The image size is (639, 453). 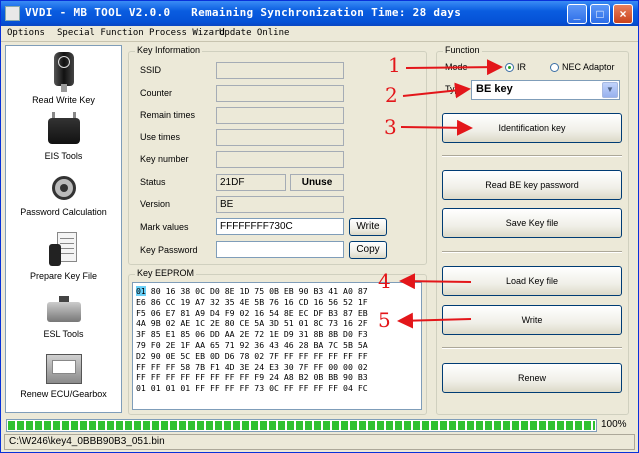 What do you see at coordinates (151, 70) in the screenshot?
I see `ssid-label: SSID` at bounding box center [151, 70].